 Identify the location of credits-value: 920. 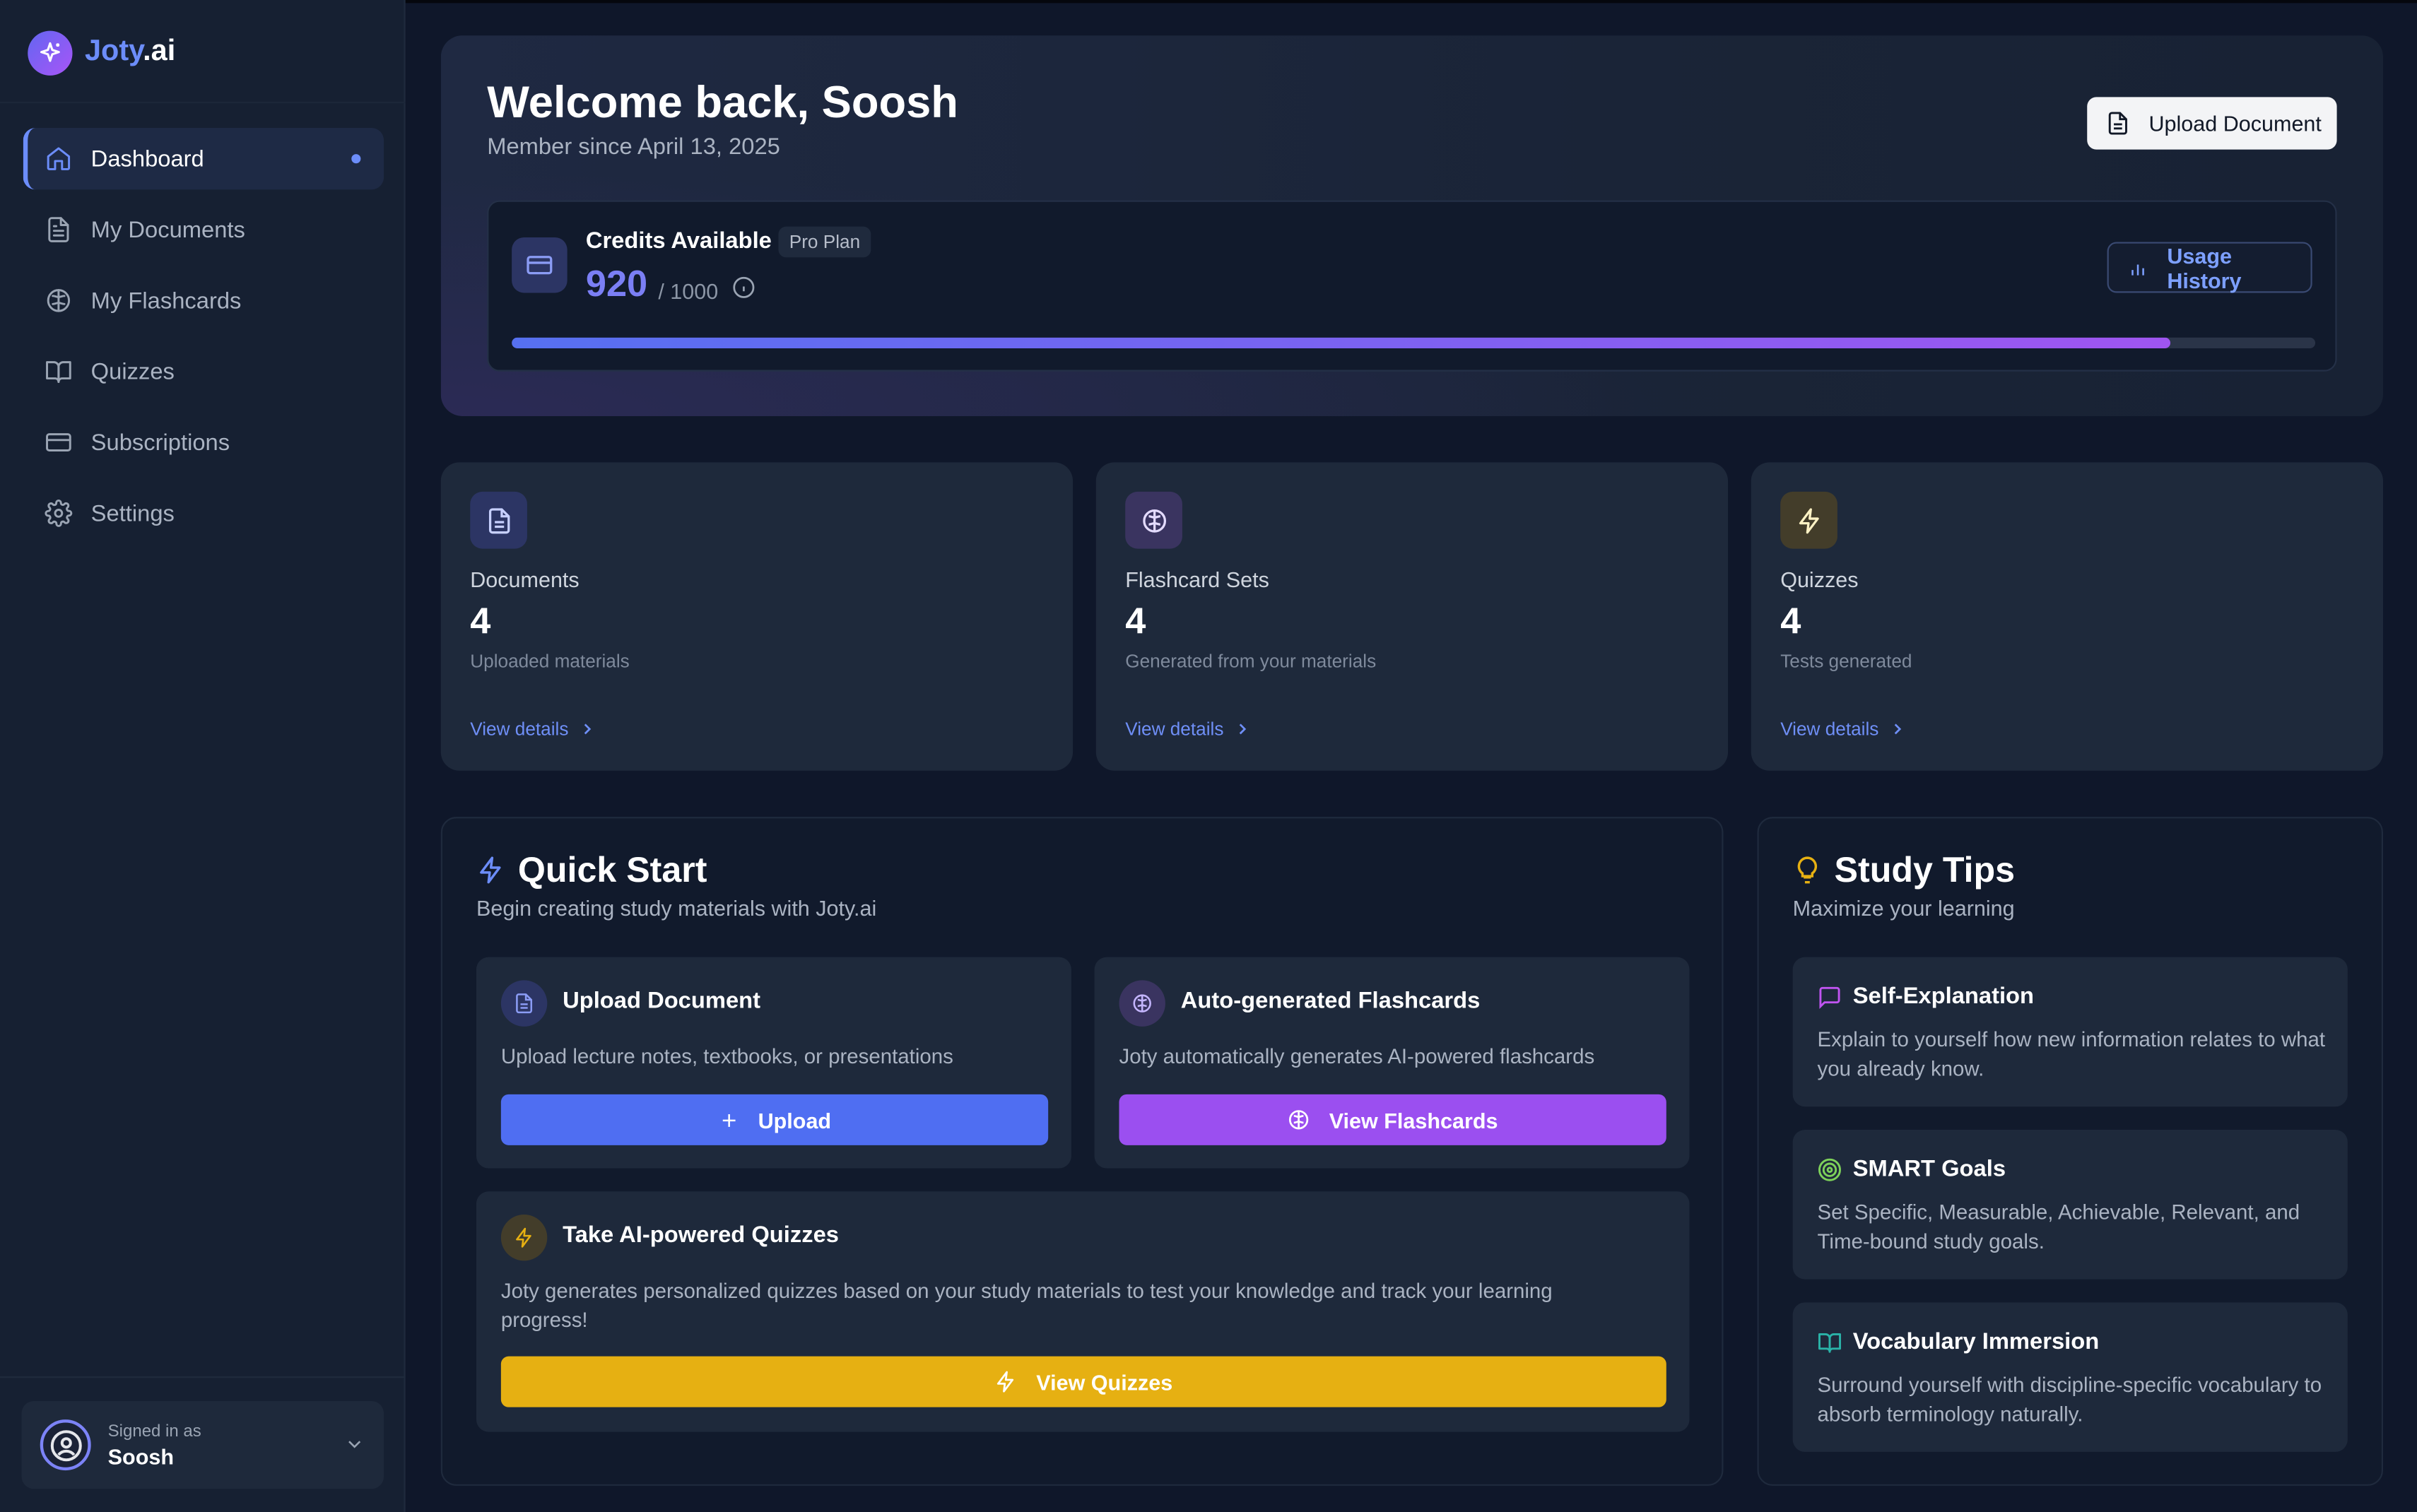
(617, 284).